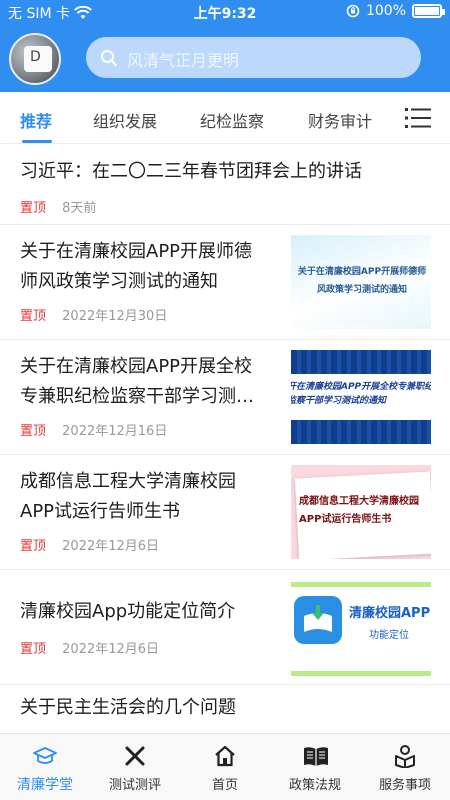  I want to click on nav-classroom: 清廉学堂, so click(45, 767).